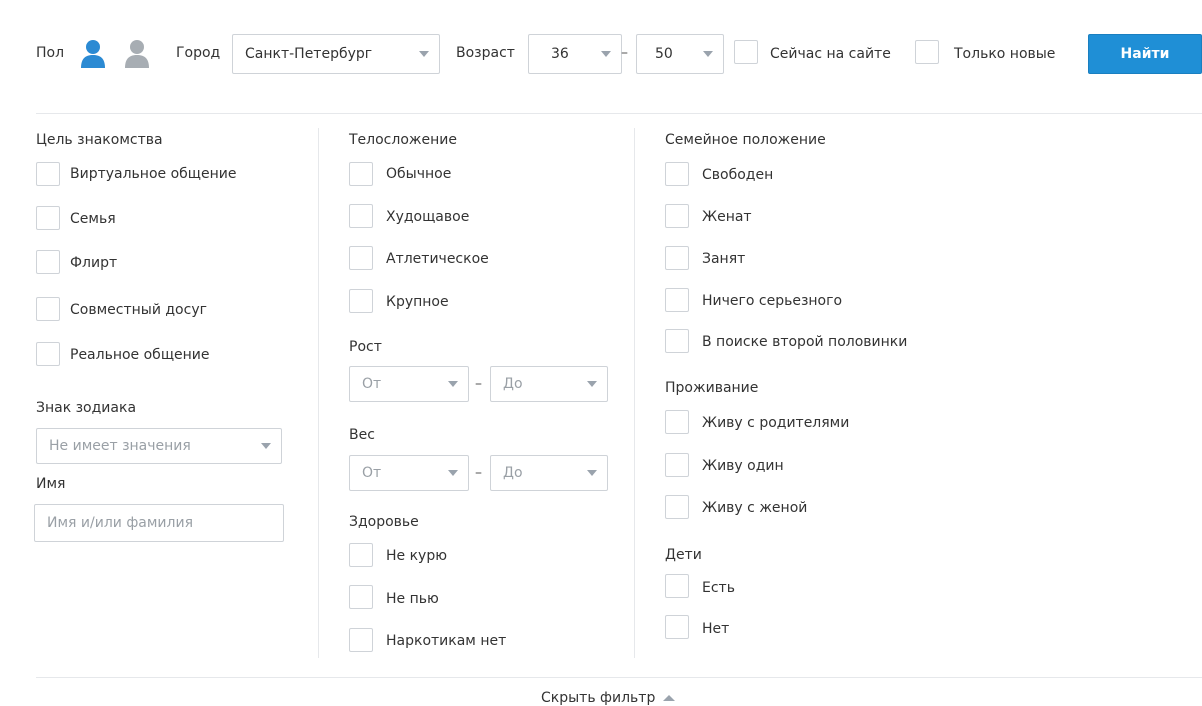 The image size is (1202, 706). Describe the element at coordinates (361, 258) in the screenshot. I see `body-checkbox-athletic` at that location.